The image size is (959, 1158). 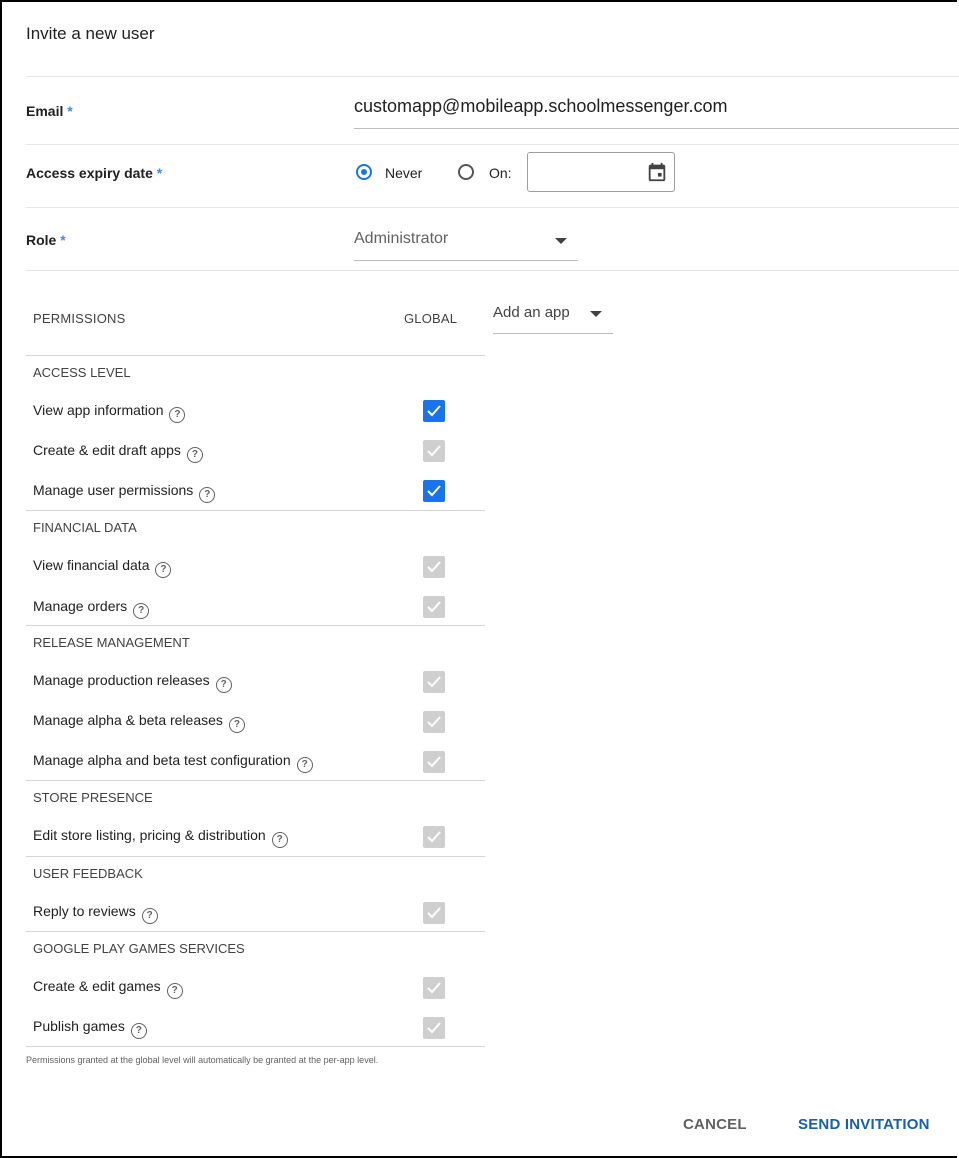 I want to click on email-input: customapp@mobileapp.schoolmessenger.com, so click(x=540, y=106).